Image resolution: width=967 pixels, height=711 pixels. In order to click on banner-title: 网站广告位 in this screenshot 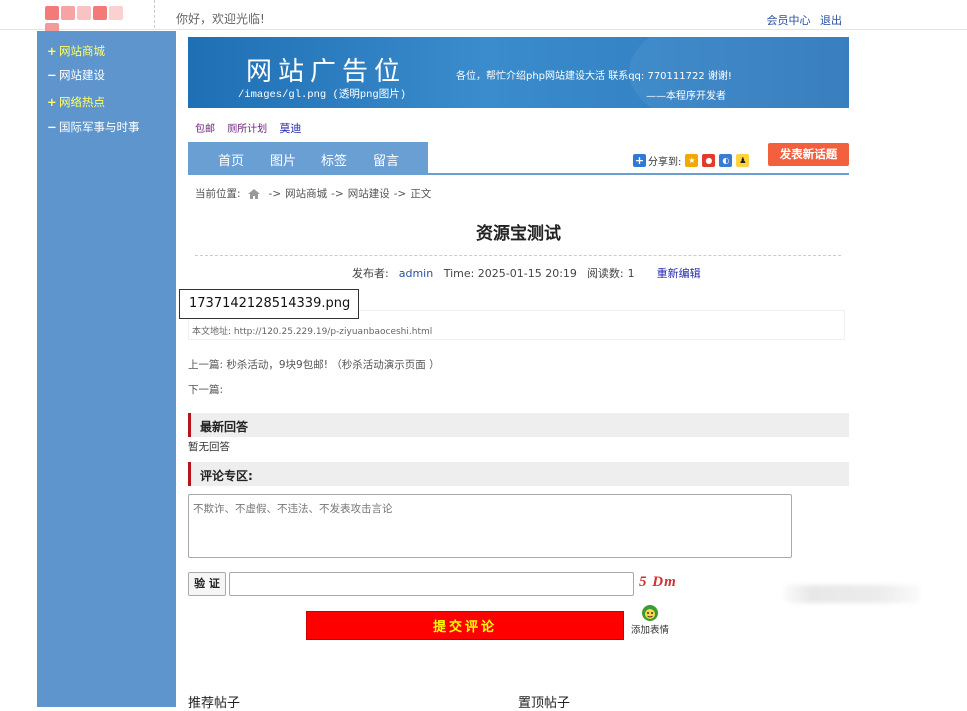, I will do `click(326, 71)`.